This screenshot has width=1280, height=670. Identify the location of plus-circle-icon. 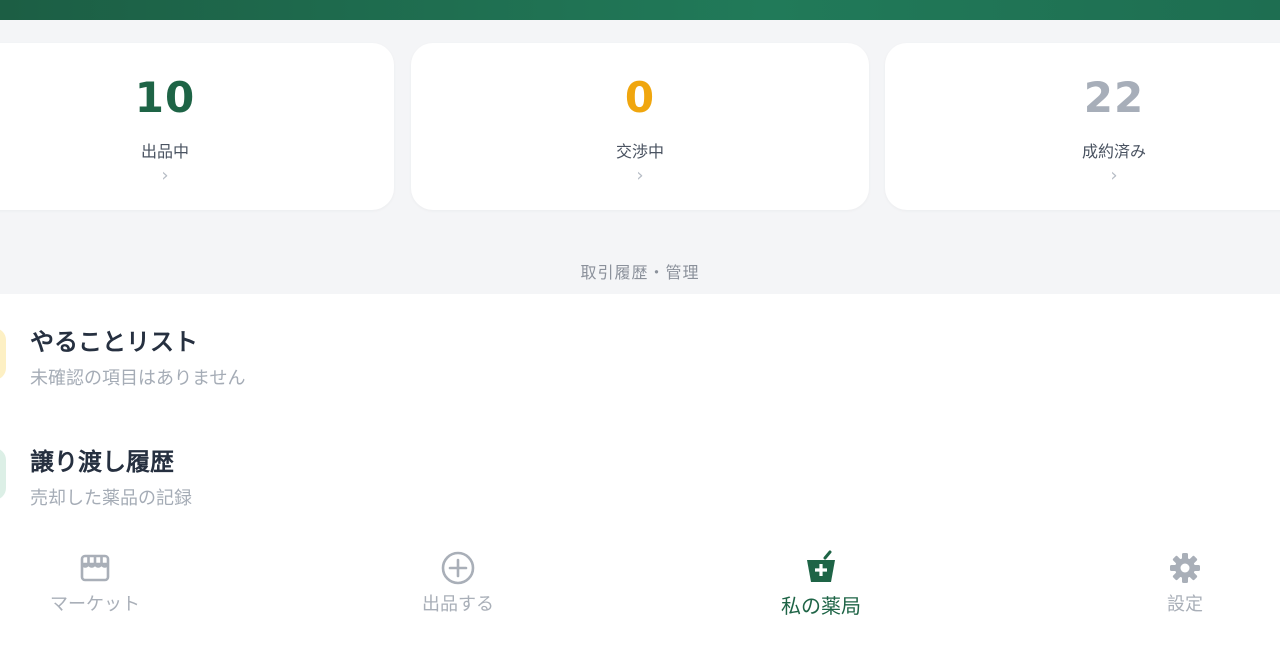
(458, 568).